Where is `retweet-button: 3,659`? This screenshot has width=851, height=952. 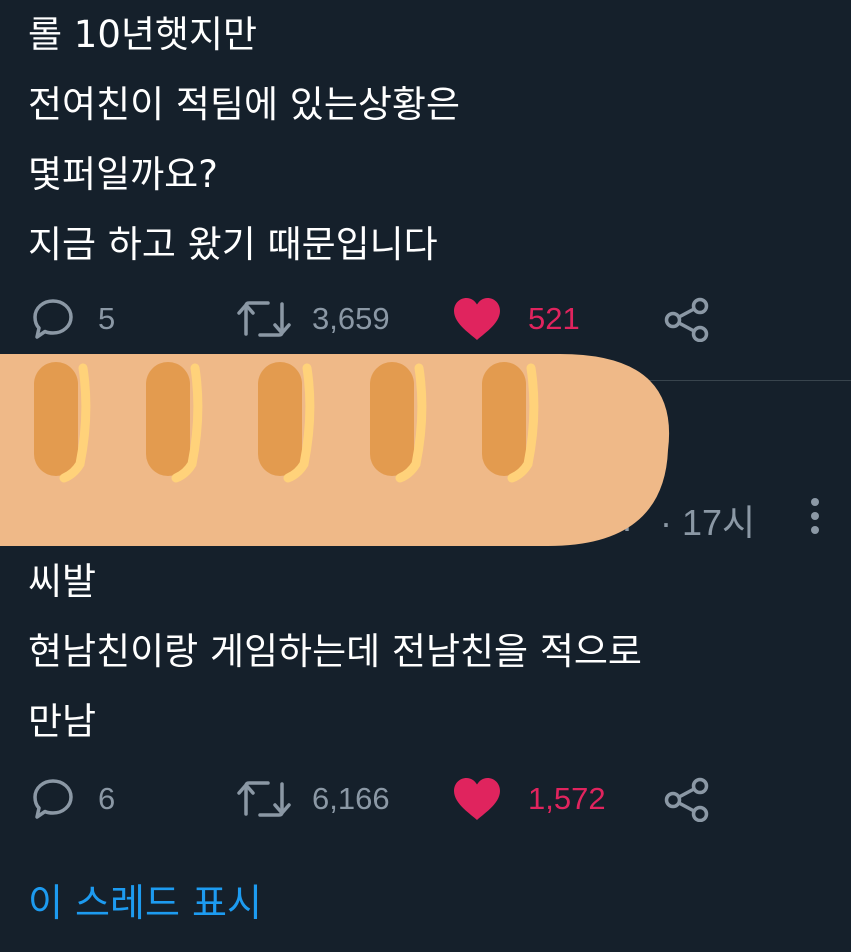 retweet-button: 3,659 is located at coordinates (313, 319).